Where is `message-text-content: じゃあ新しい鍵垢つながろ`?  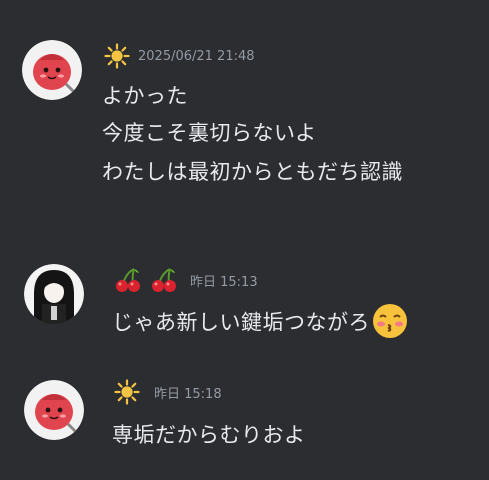 message-text-content: じゃあ新しい鍵垢つながろ is located at coordinates (241, 322).